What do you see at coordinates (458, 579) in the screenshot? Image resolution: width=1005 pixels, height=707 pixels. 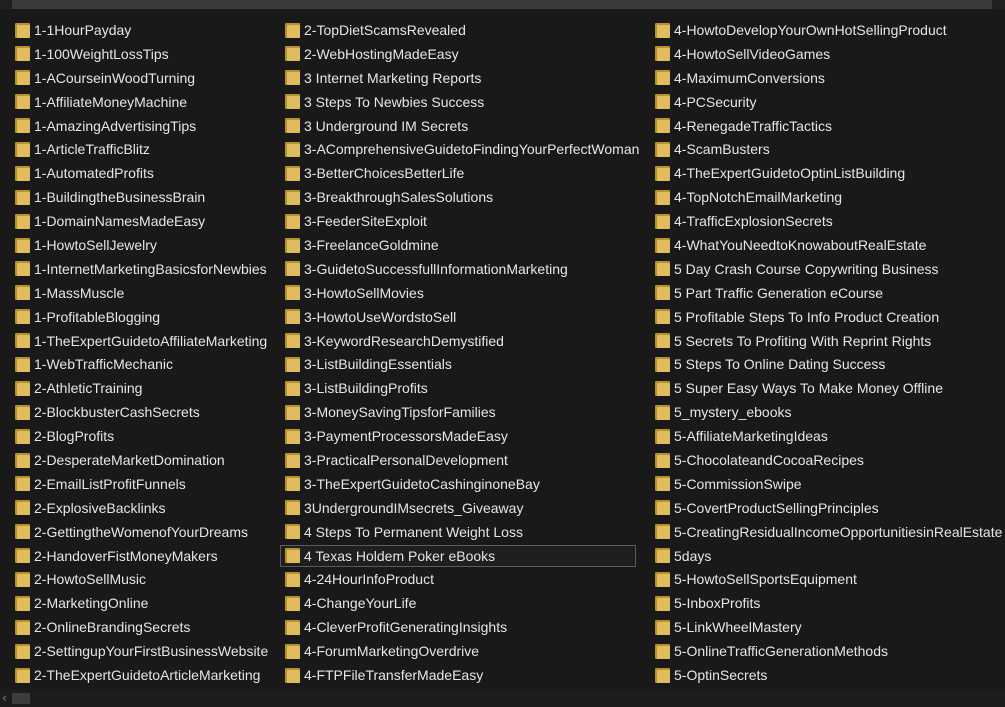 I see `folder-item: 4-24HourInfoProduct` at bounding box center [458, 579].